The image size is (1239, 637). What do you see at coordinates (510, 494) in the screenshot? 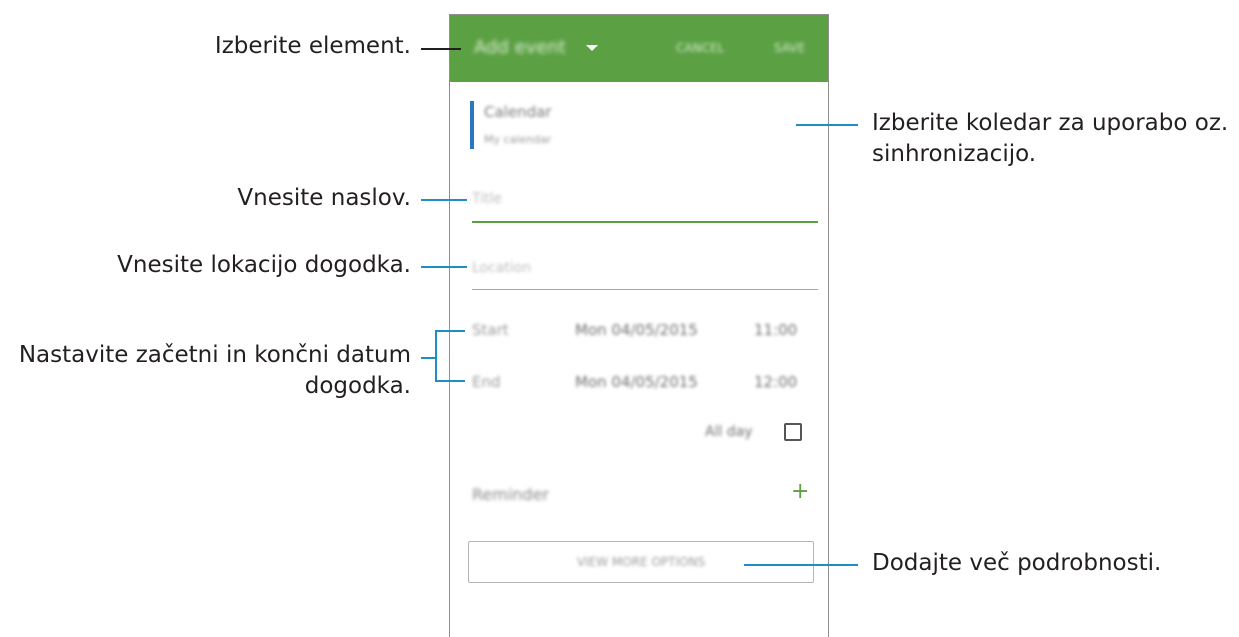
I see `reminder-label: Reminder` at bounding box center [510, 494].